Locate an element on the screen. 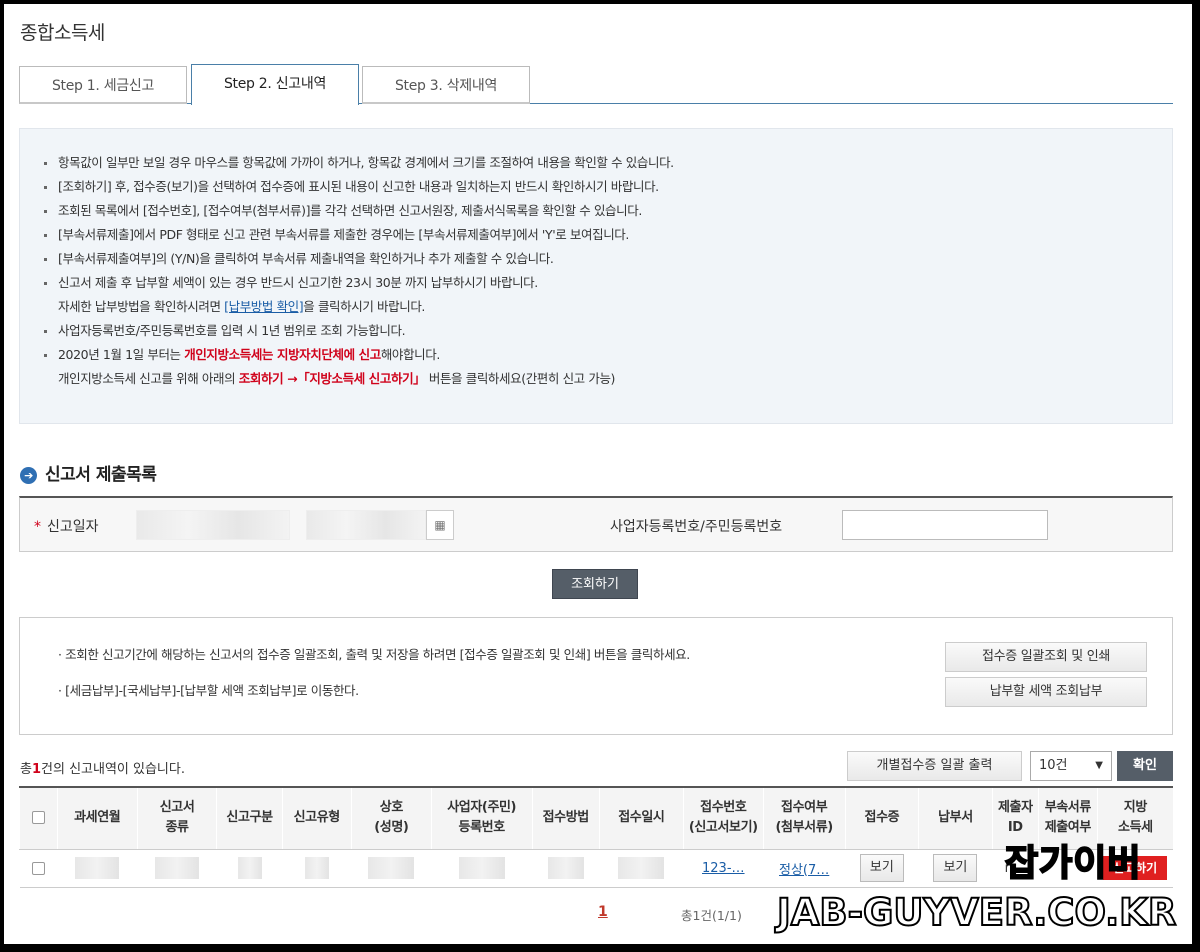 This screenshot has width=1200, height=952. tab-step3: Step 3. 삭제내역 is located at coordinates (446, 85).